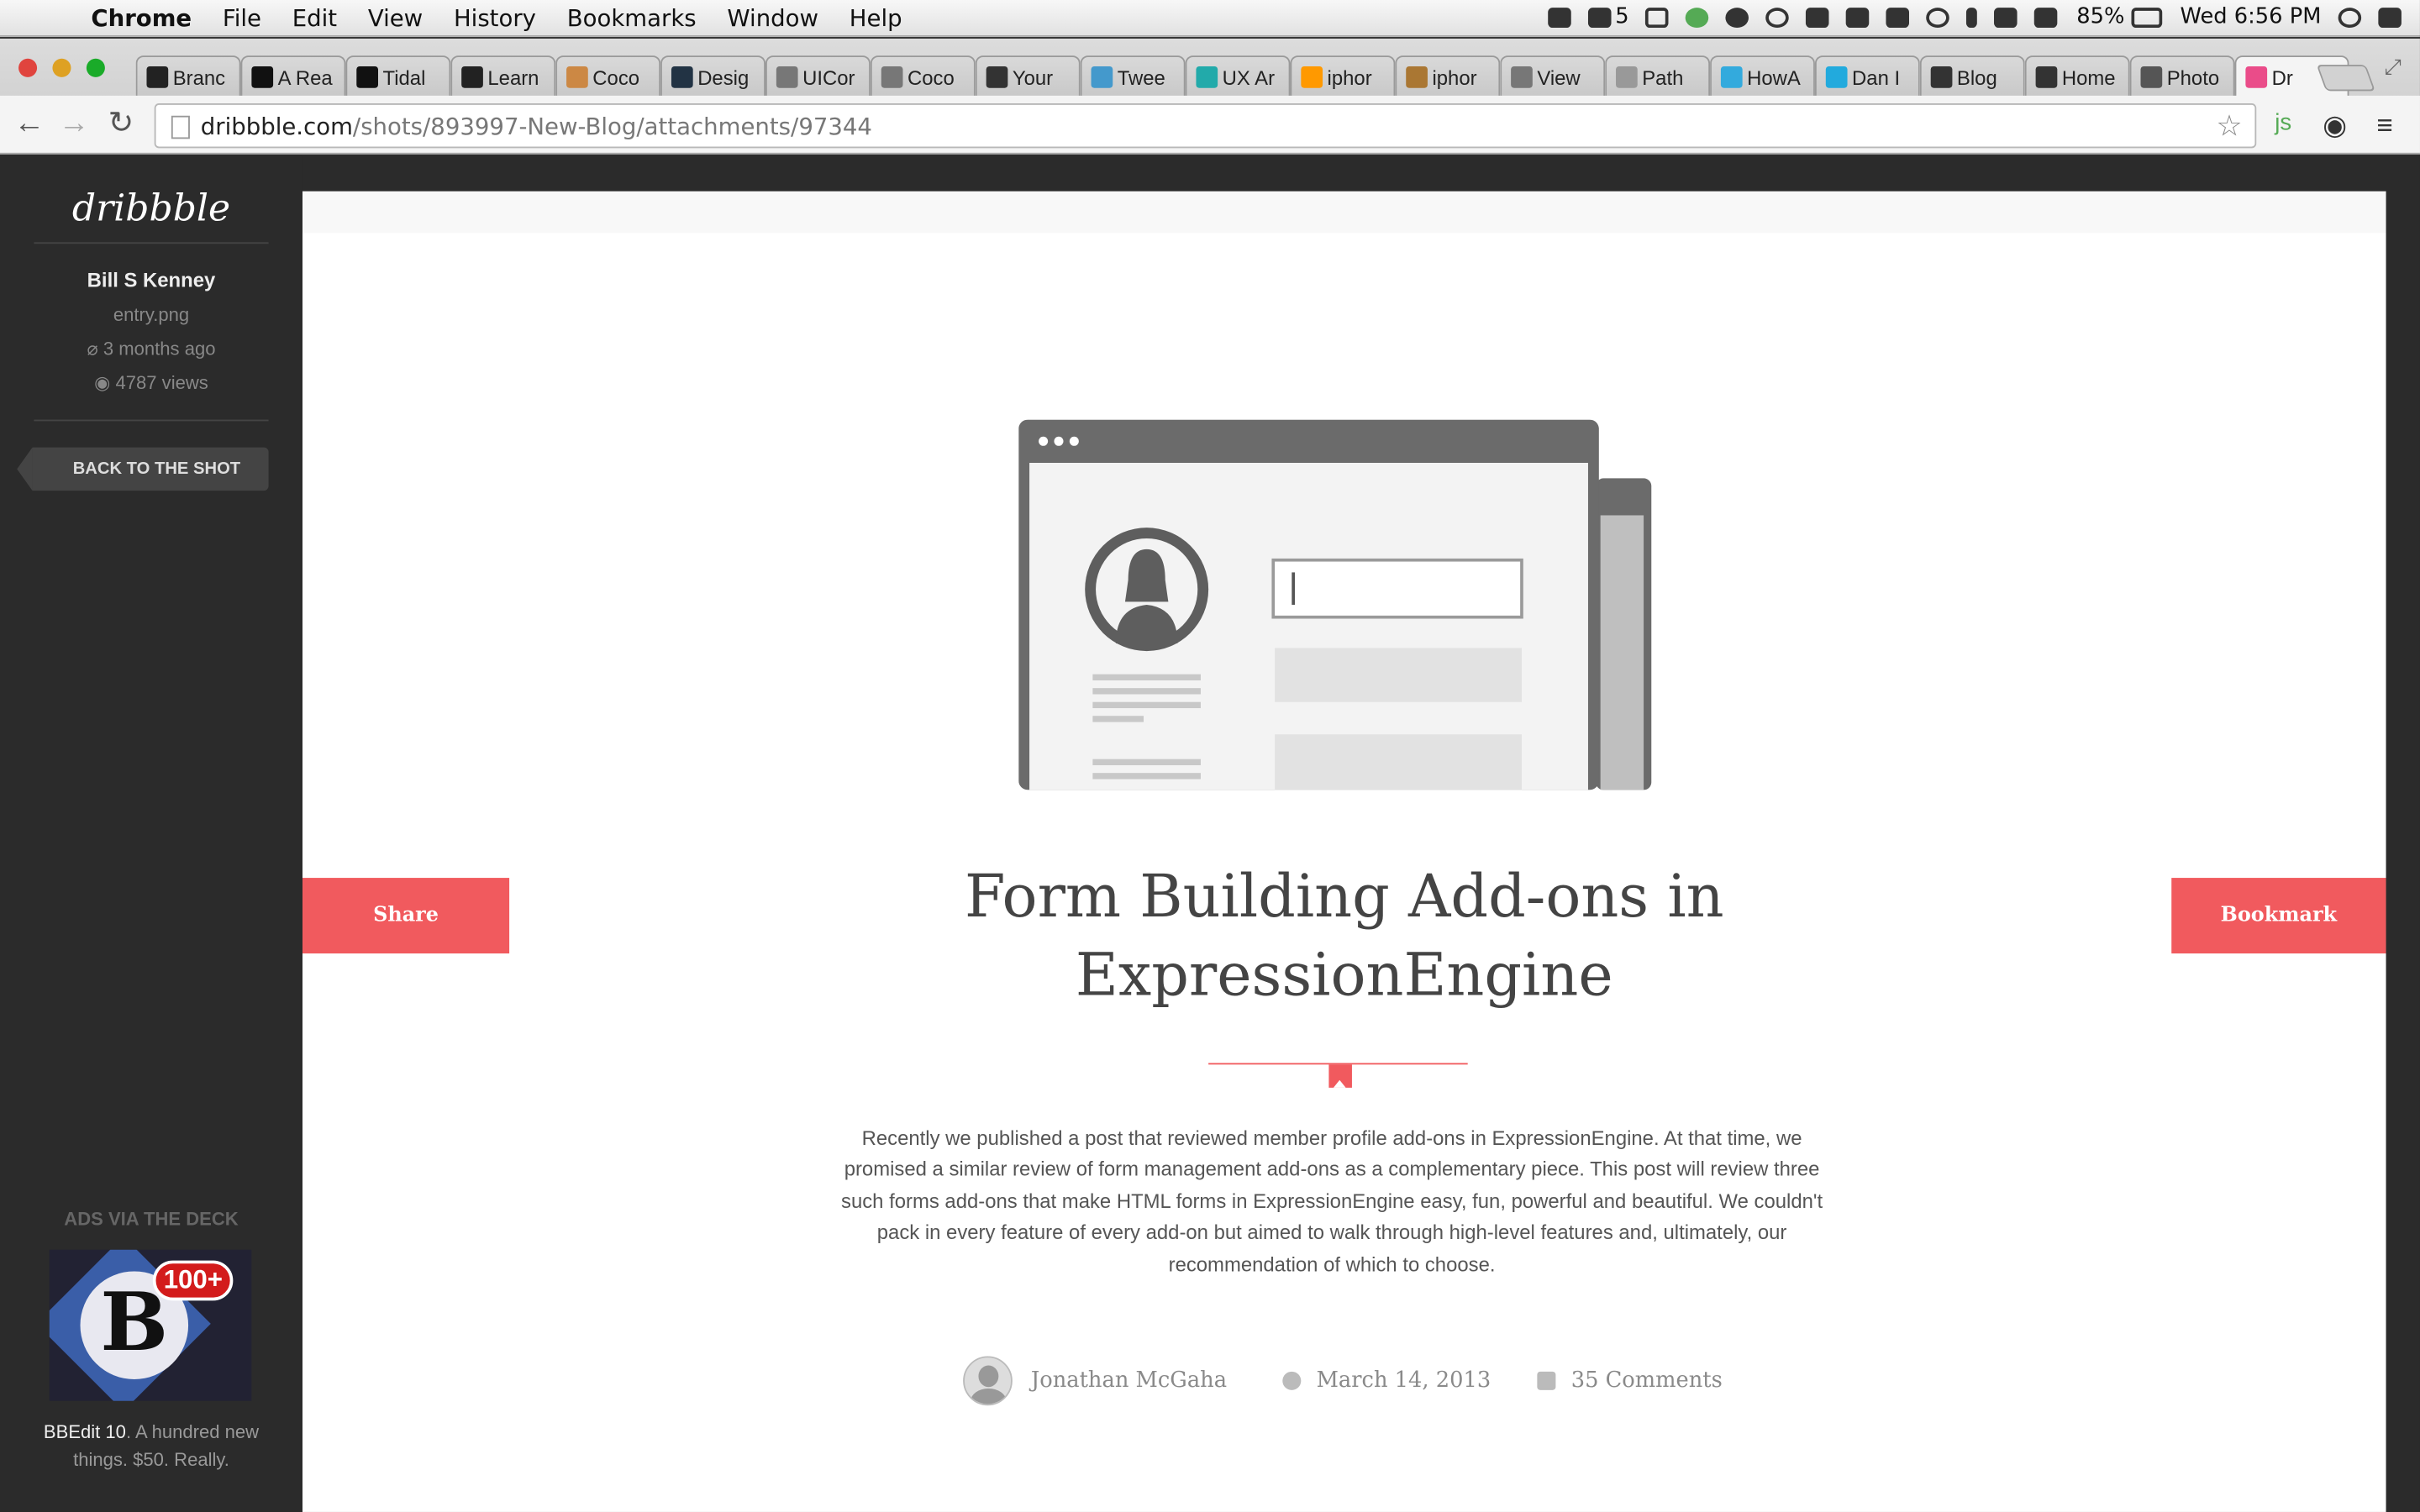  I want to click on tab: Branc, so click(188, 76).